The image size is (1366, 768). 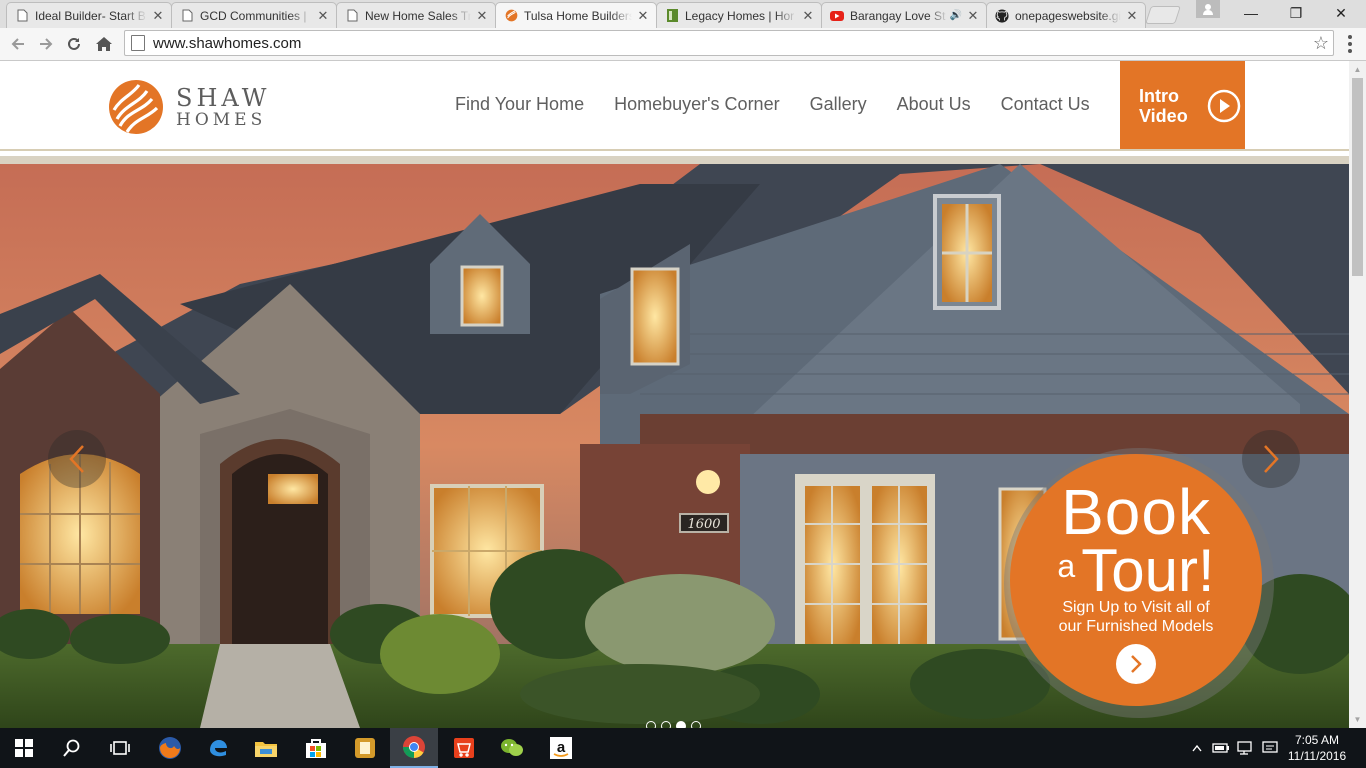 What do you see at coordinates (1221, 748) in the screenshot?
I see `battery-tray-button` at bounding box center [1221, 748].